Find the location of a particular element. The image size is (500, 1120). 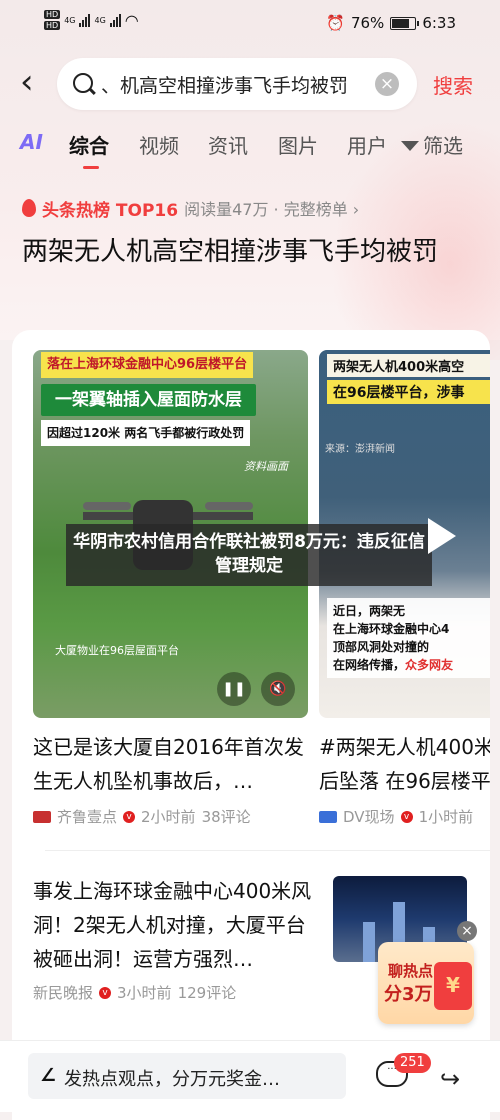

filter-label: 筛选 is located at coordinates (443, 146).